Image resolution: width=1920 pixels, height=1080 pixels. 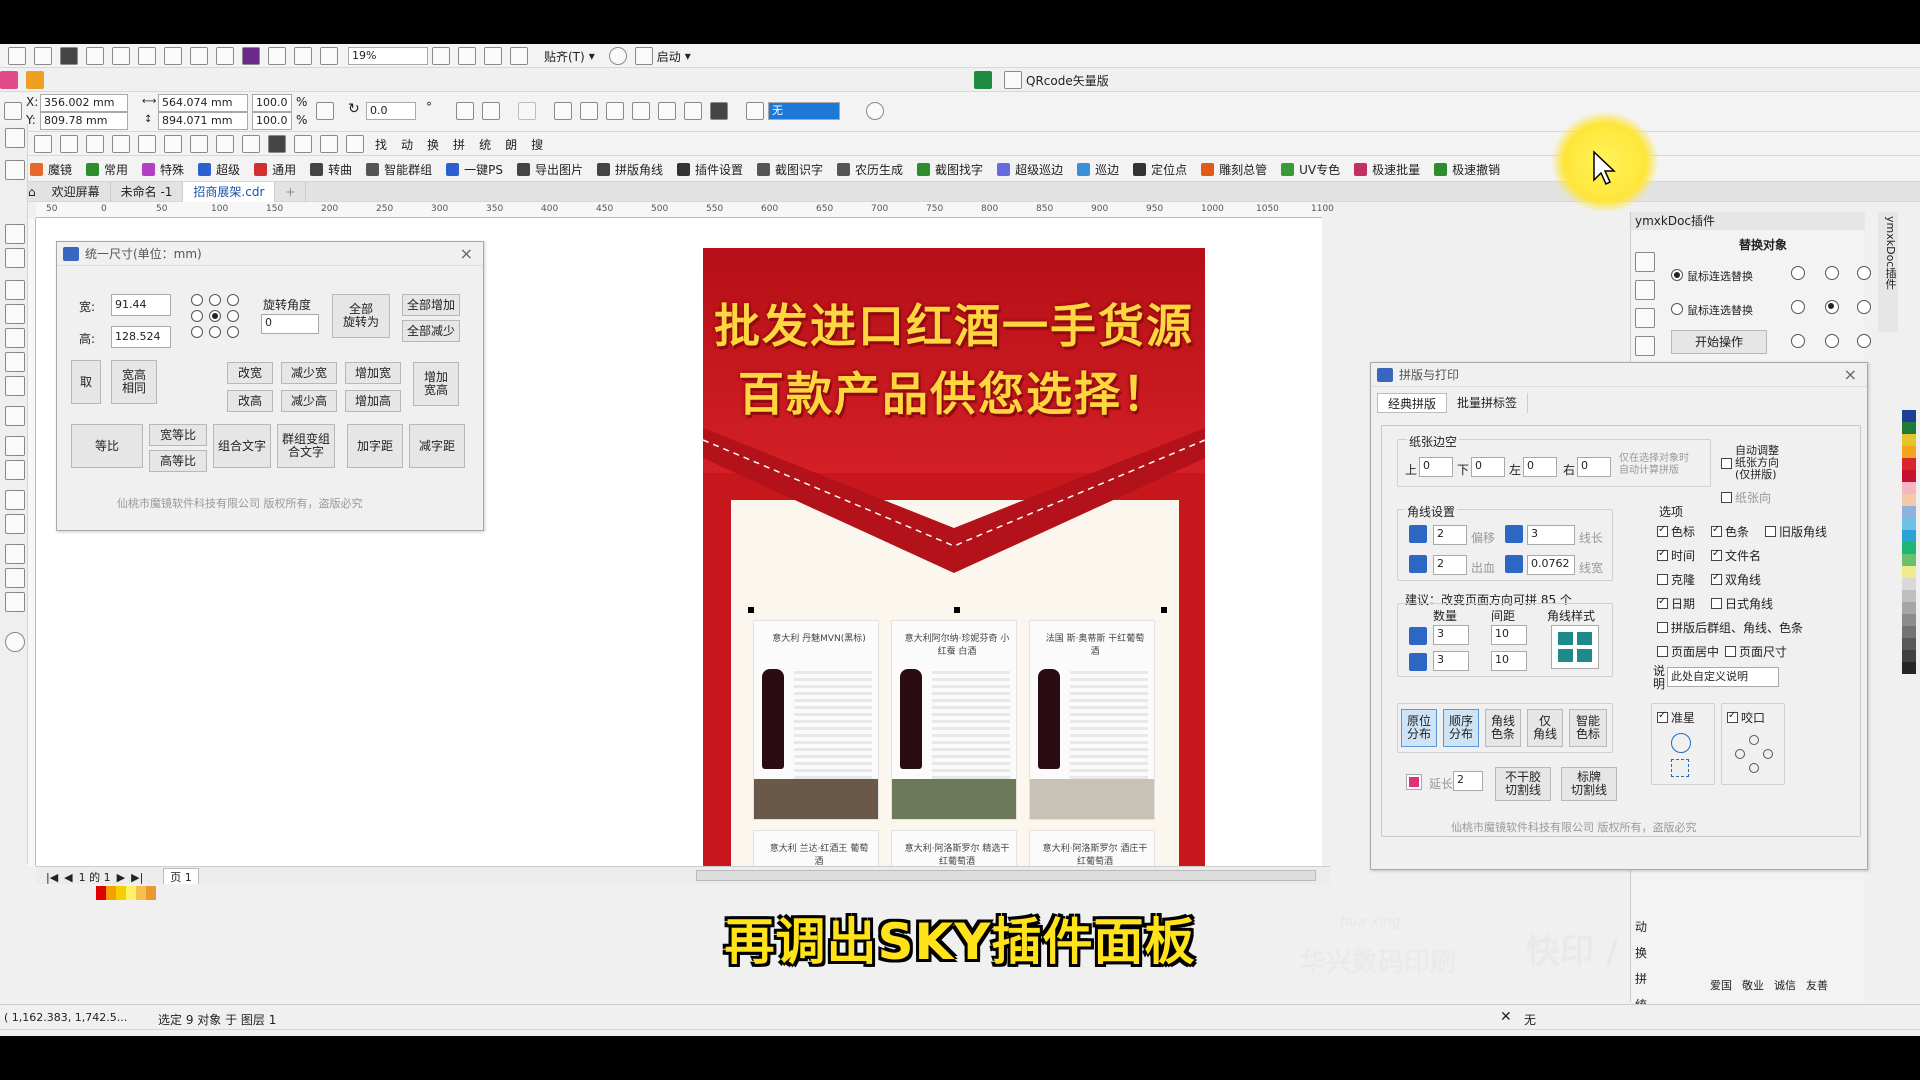 I want to click on gap-x-field: 10, so click(x=1509, y=635).